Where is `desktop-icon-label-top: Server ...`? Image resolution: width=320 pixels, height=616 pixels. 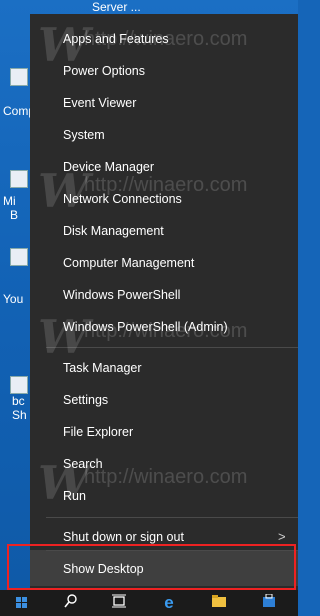 desktop-icon-label-top: Server ... is located at coordinates (116, 7).